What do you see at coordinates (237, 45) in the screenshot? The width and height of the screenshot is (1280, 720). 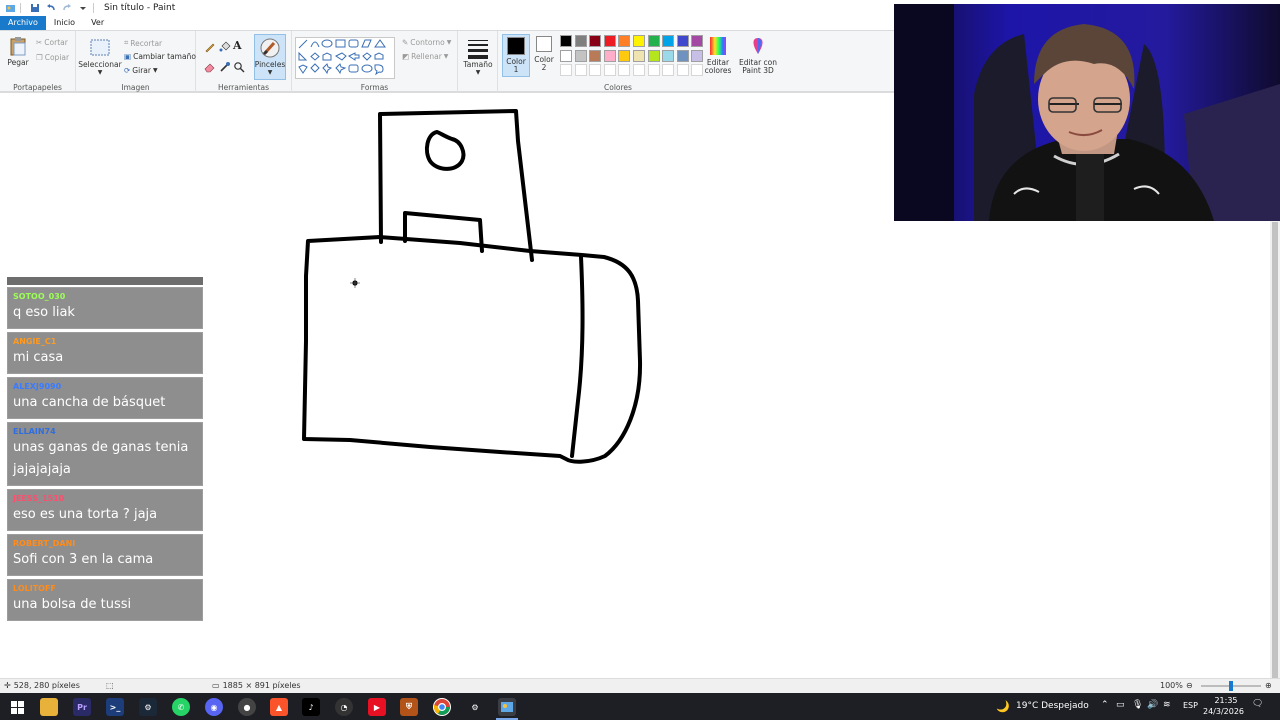 I see `text-tool-icon: A` at bounding box center [237, 45].